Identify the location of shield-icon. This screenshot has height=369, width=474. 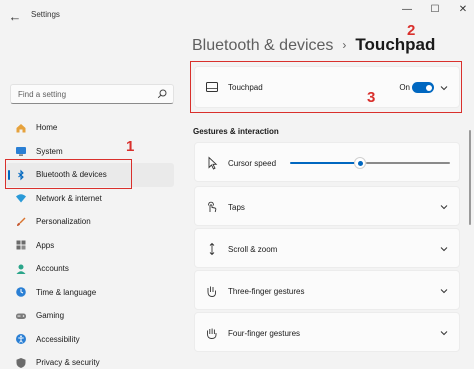
(21, 362).